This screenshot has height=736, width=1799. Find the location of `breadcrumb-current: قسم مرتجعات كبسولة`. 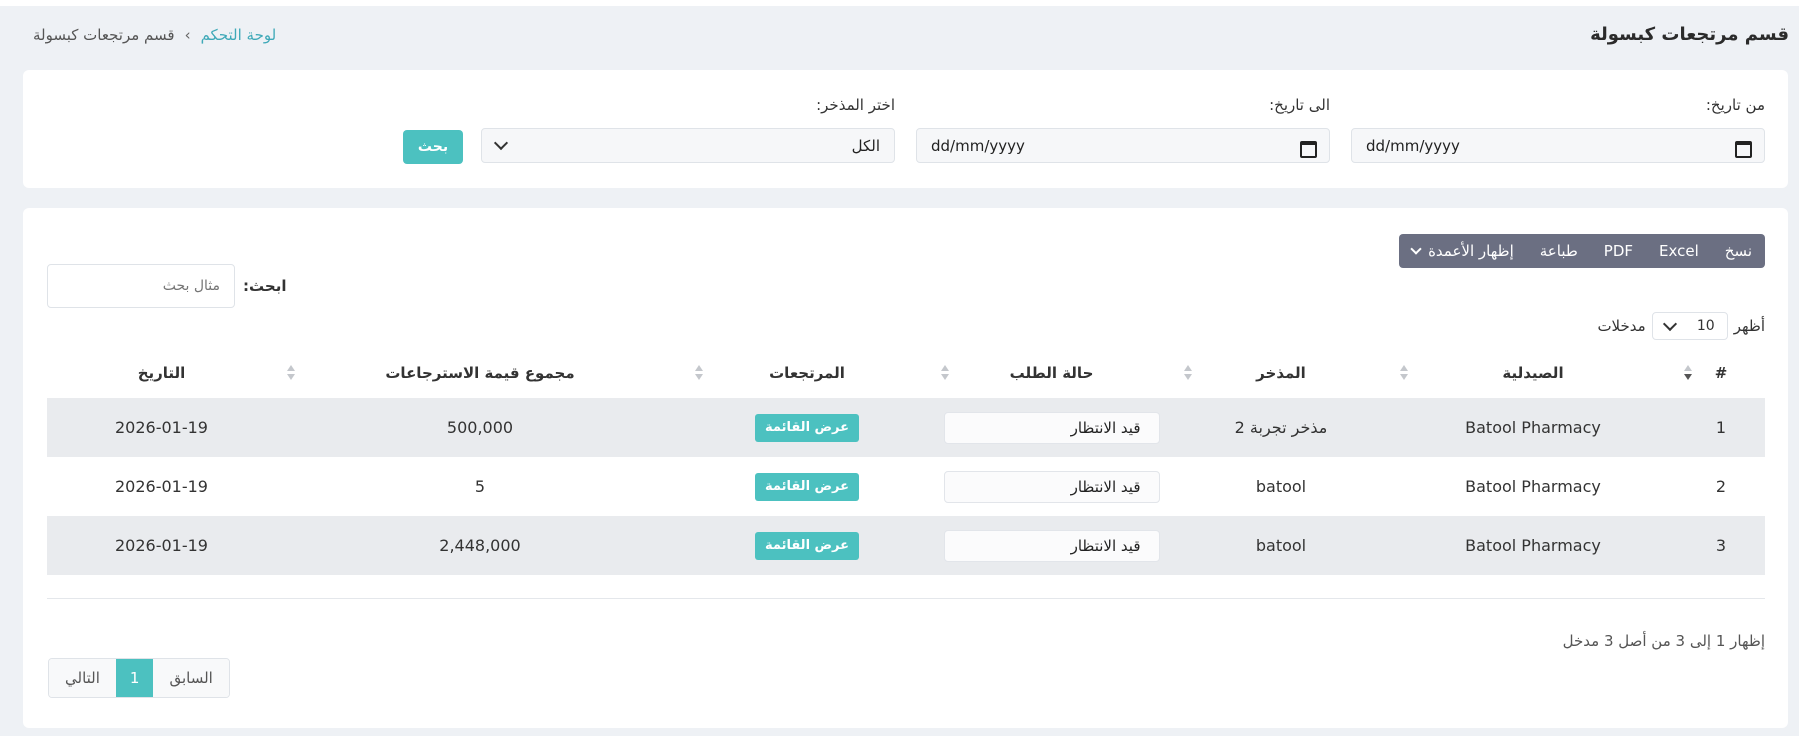

breadcrumb-current: قسم مرتجعات كبسولة is located at coordinates (104, 35).